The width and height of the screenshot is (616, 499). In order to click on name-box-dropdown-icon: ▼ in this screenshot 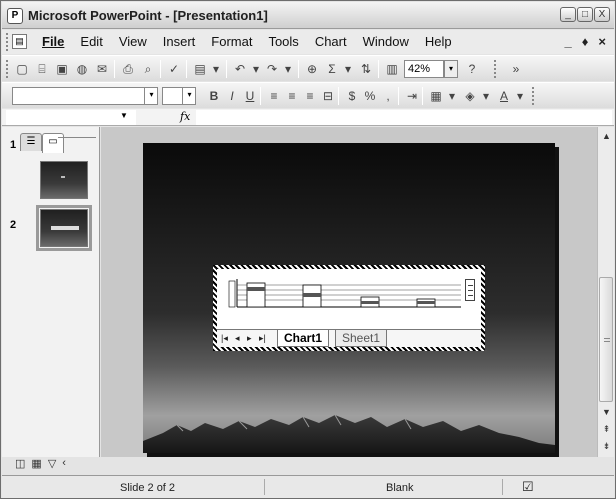, I will do `click(124, 115)`.